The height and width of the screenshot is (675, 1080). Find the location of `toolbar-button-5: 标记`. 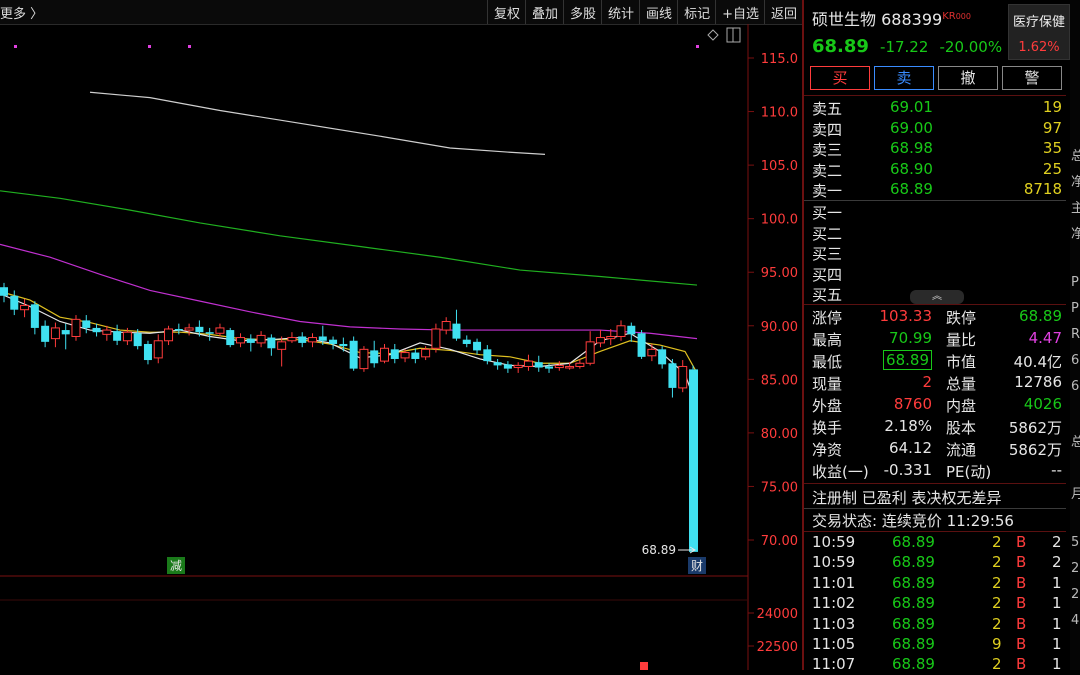

toolbar-button-5: 标记 is located at coordinates (696, 12).